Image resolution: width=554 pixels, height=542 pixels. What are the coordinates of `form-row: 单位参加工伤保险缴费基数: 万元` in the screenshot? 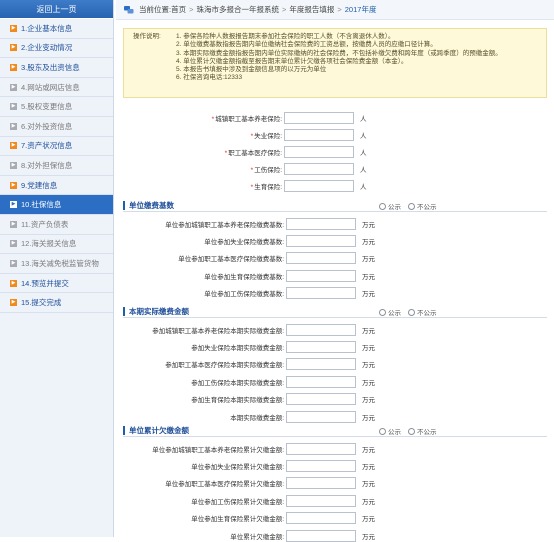 It's located at (187, 293).